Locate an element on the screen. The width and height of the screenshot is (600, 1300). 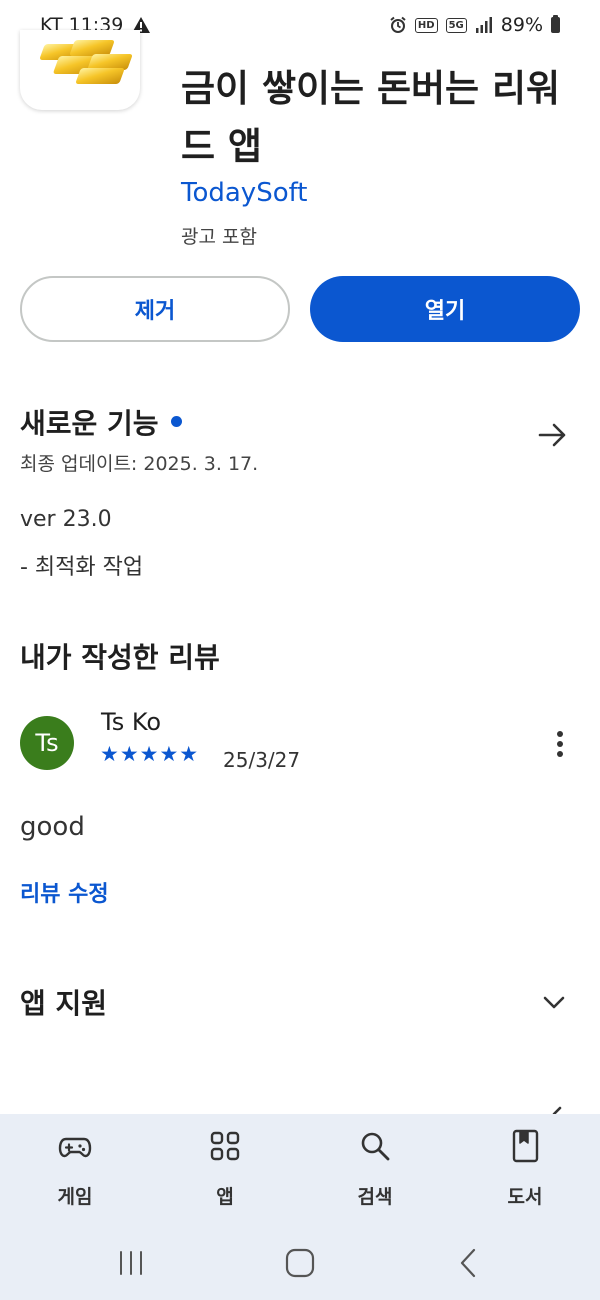
search-icon is located at coordinates (375, 1146).